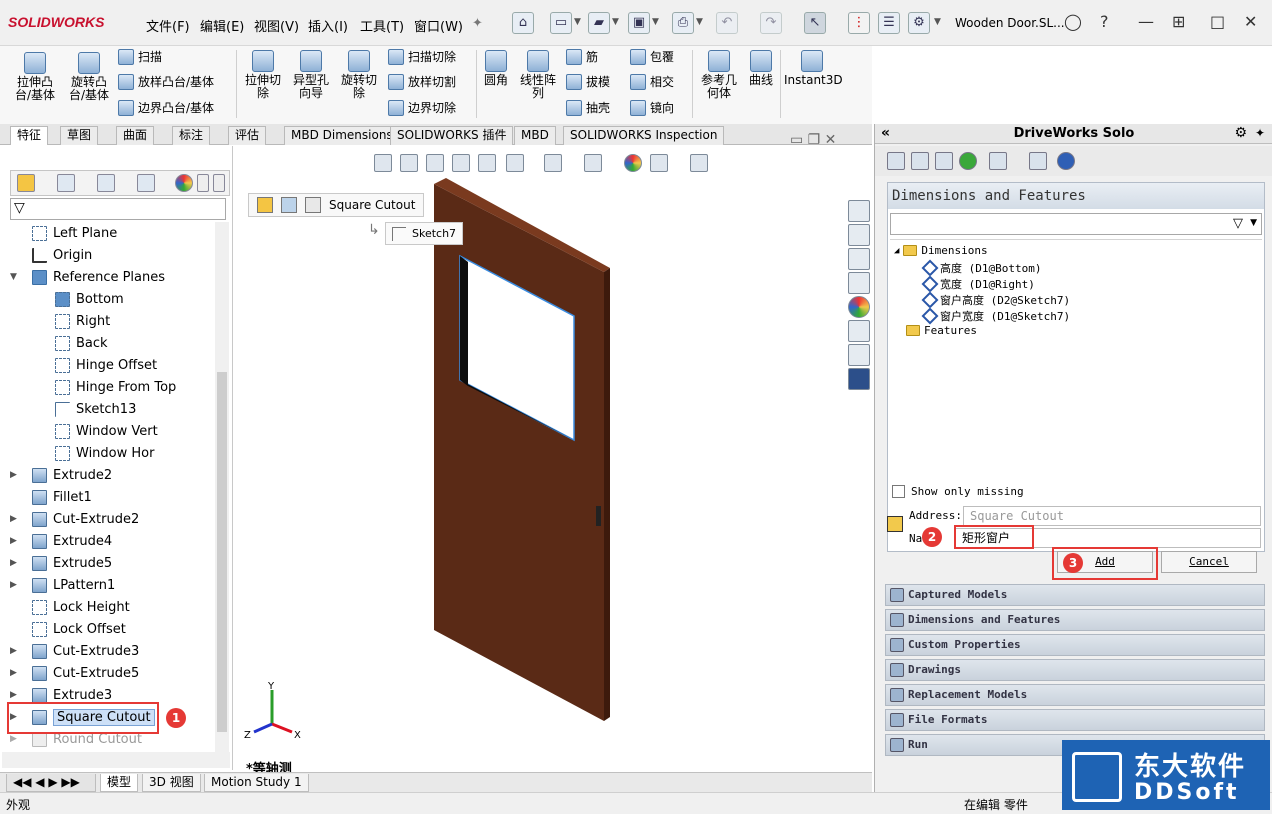  I want to click on driveworks-options-icon, so click(1038, 161).